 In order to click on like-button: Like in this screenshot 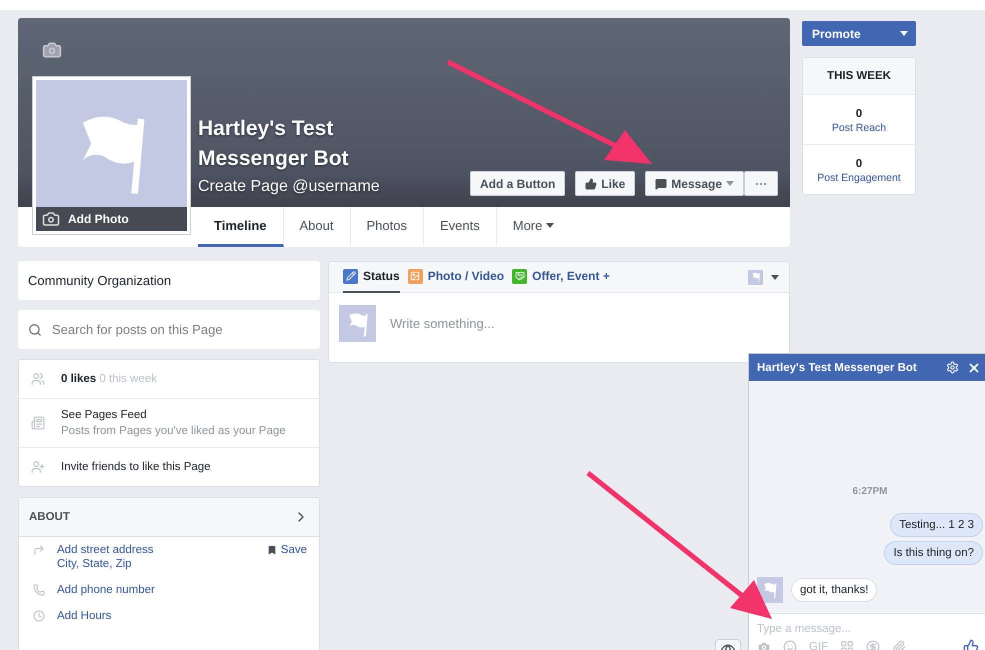, I will do `click(605, 183)`.